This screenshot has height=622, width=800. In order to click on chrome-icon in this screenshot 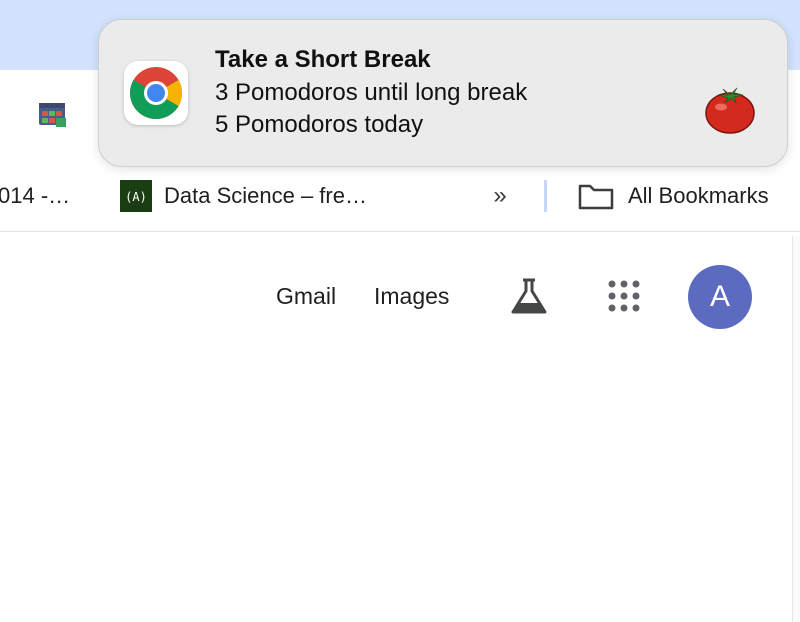, I will do `click(156, 93)`.